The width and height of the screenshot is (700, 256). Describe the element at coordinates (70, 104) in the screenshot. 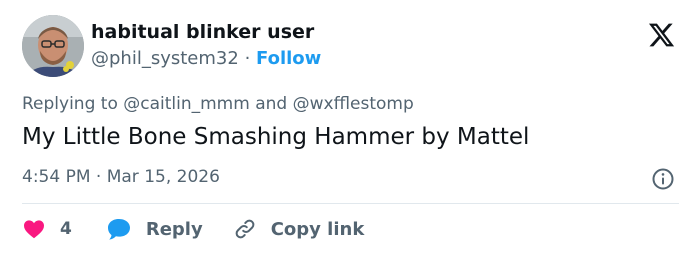

I see `replying-to-prefix: Replying to` at that location.